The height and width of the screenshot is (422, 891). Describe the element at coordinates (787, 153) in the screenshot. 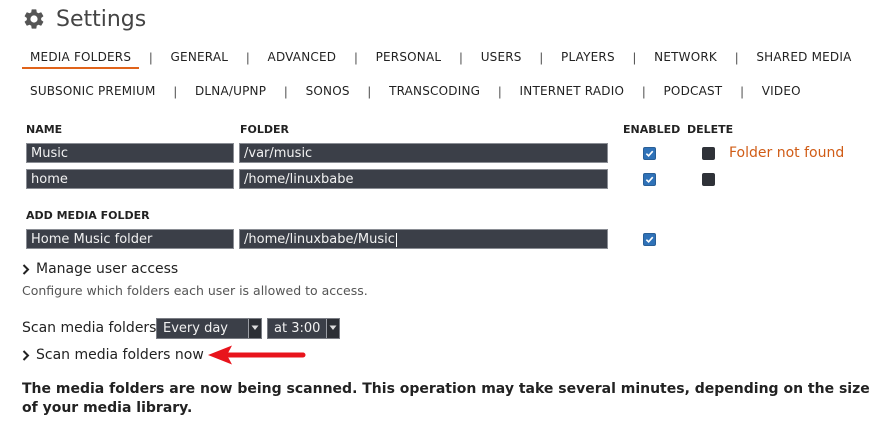

I see `folder-not-found-warning: Folder not found` at that location.